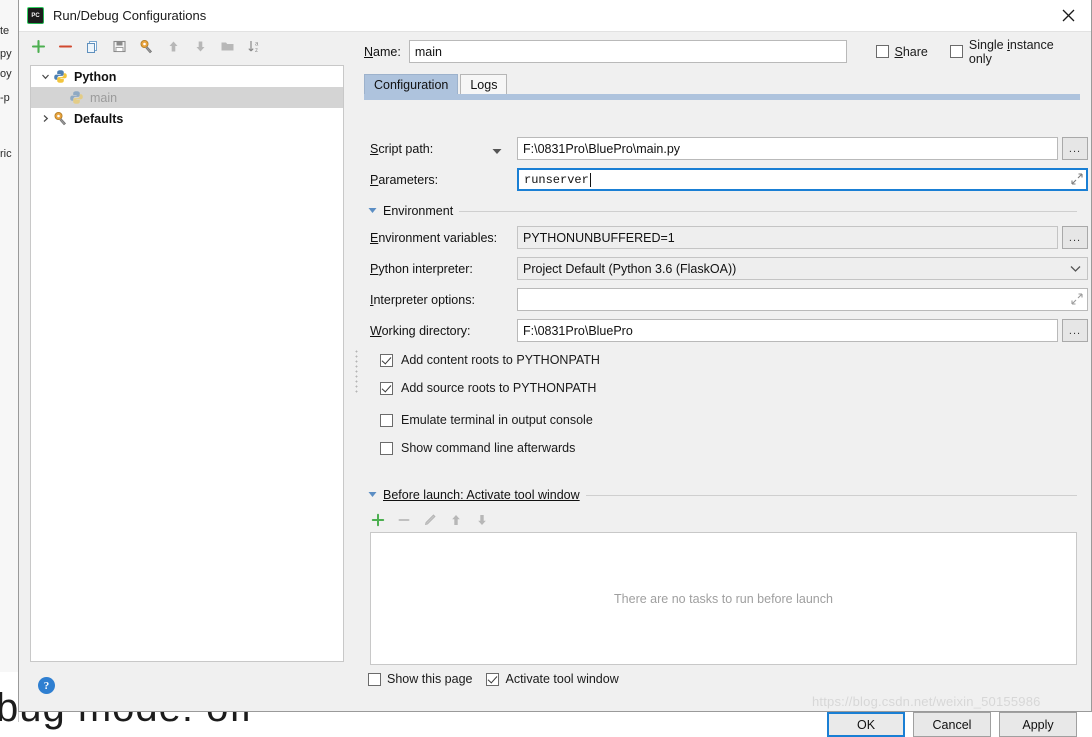 This screenshot has height=737, width=1092. Describe the element at coordinates (378, 520) in the screenshot. I see `add-task-button` at that location.